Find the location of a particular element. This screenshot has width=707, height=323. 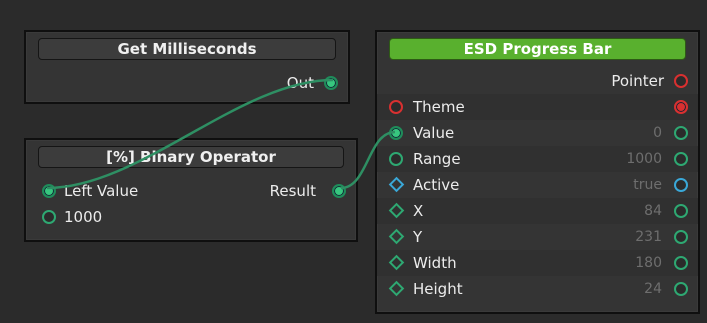

input-row-divisor: 1000 is located at coordinates (191, 217).